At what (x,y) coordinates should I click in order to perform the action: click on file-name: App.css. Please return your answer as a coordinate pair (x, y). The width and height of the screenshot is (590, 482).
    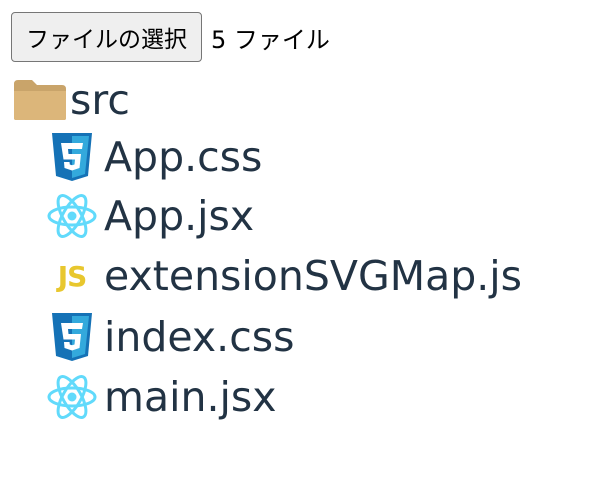
    Looking at the image, I should click on (183, 157).